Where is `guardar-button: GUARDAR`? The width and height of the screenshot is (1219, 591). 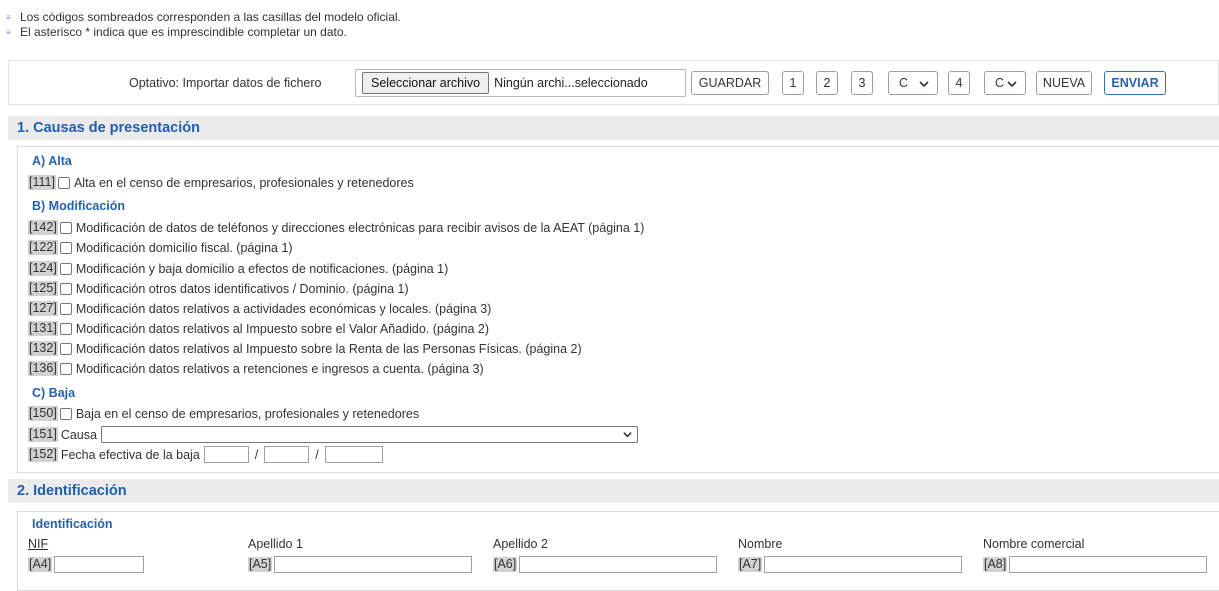
guardar-button: GUARDAR is located at coordinates (730, 83).